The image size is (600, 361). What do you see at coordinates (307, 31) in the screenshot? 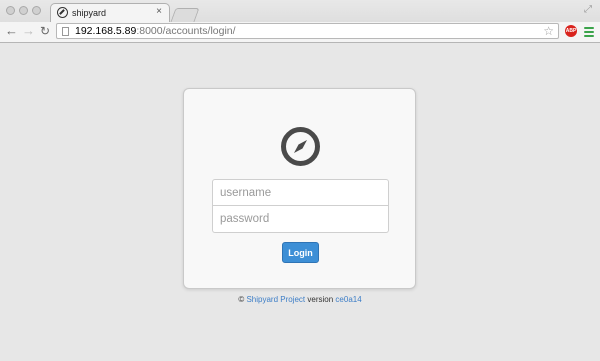
I see `address-bar: 192.168.5.89:8000/accounts/login/ ☆` at bounding box center [307, 31].